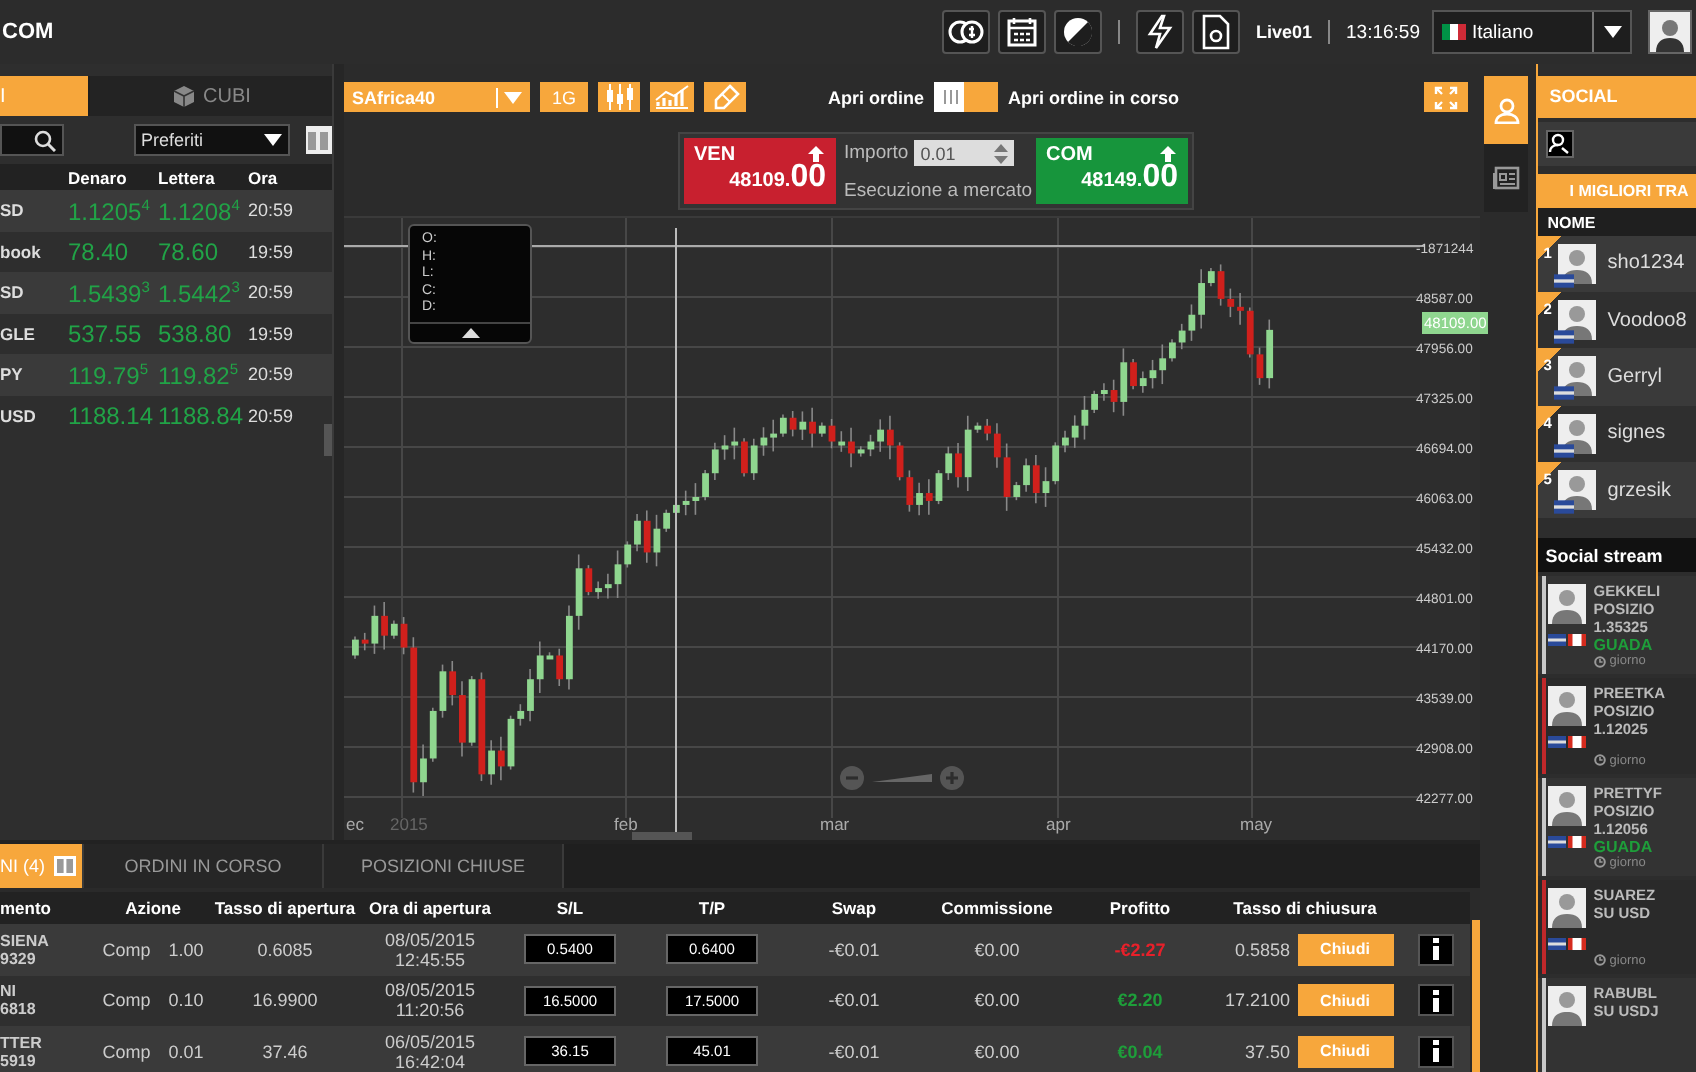  I want to click on bid-price: 78.40, so click(99, 251).